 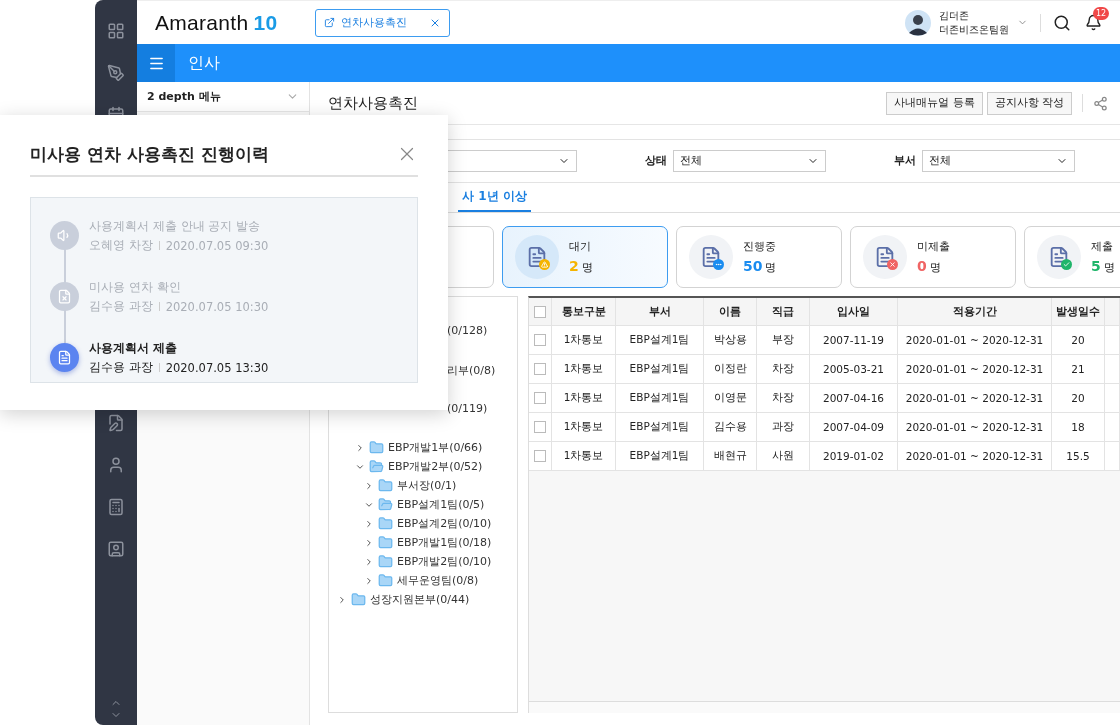 What do you see at coordinates (933, 257) in the screenshot?
I see `status-card: 미제출 0 명` at bounding box center [933, 257].